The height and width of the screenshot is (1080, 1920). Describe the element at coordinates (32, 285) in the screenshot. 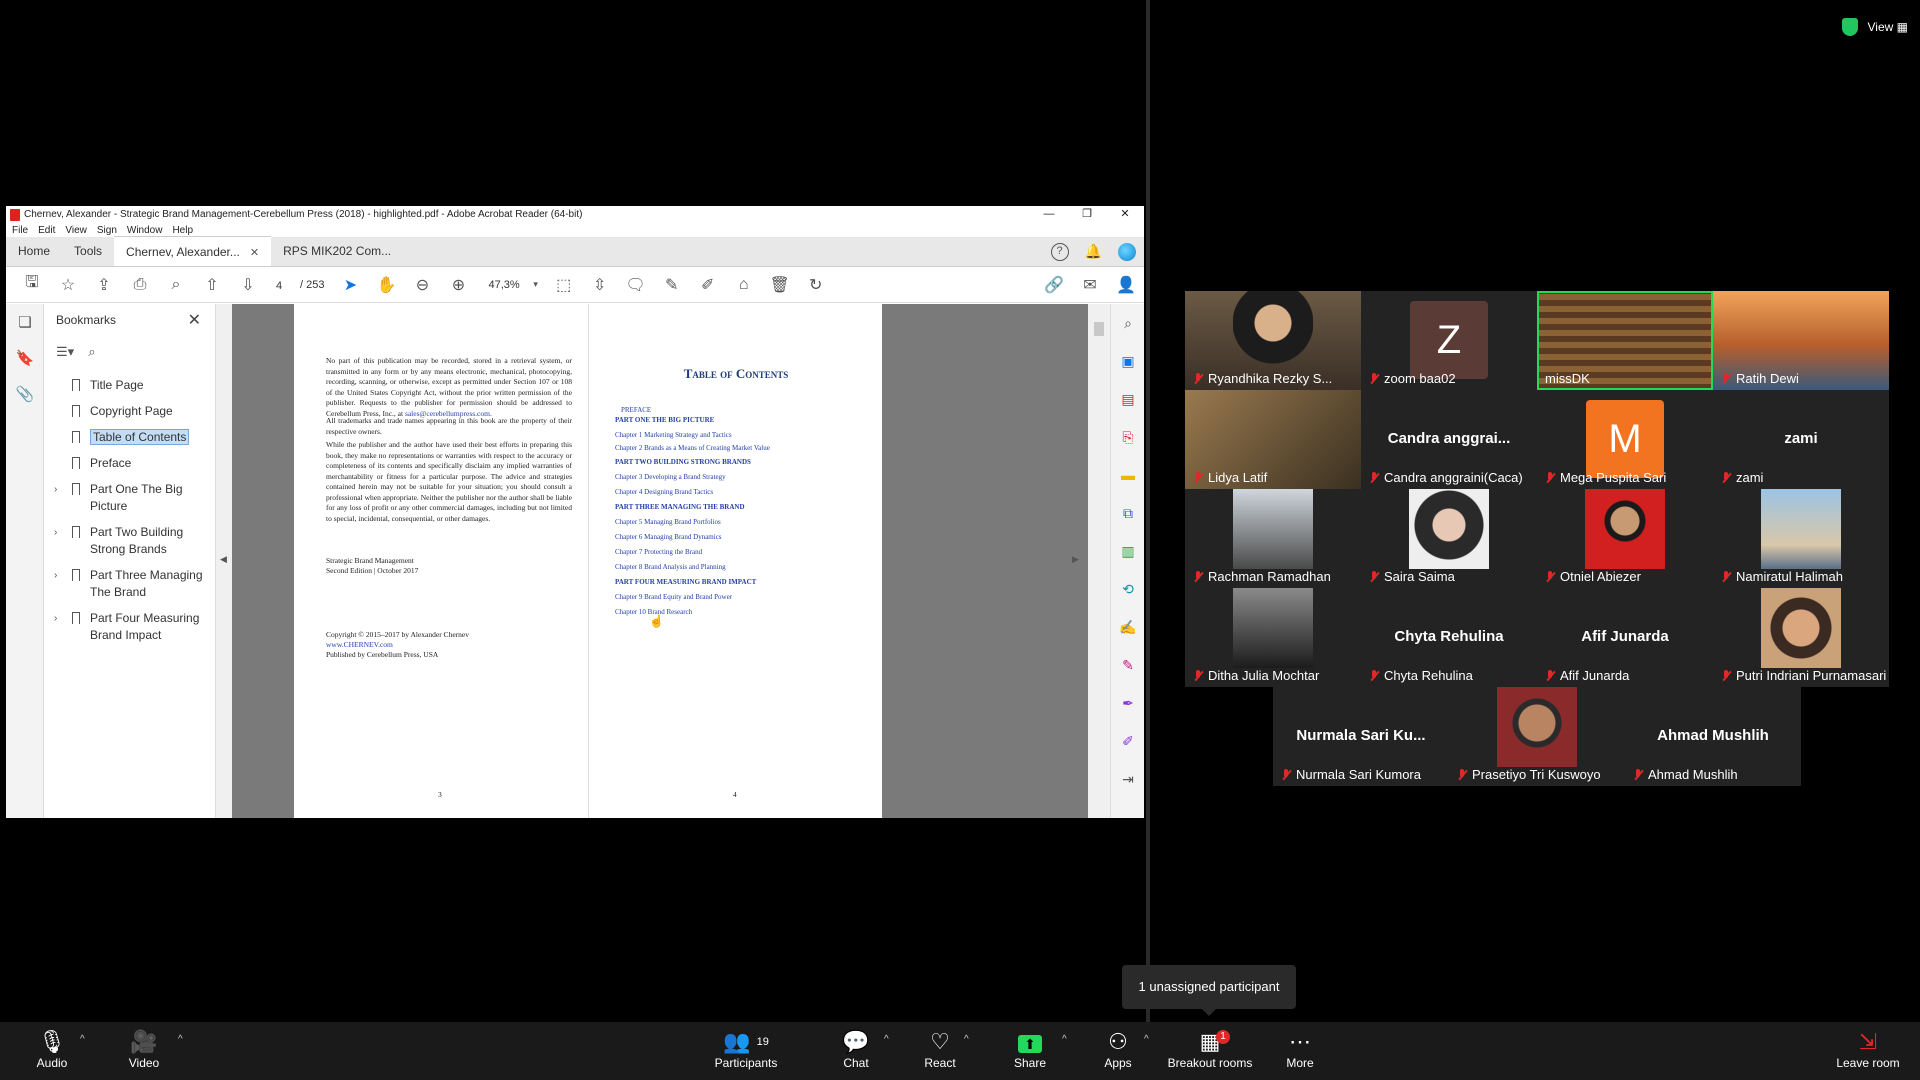

I see `save-icon: 🖫` at that location.